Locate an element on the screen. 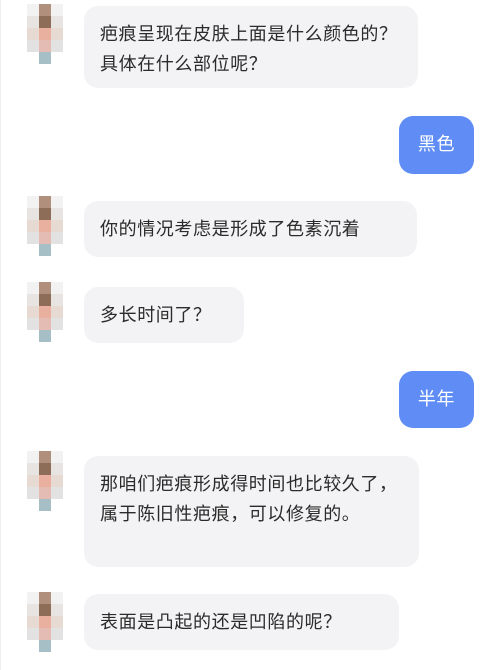  user-message-bubble: 半年 is located at coordinates (436, 399).